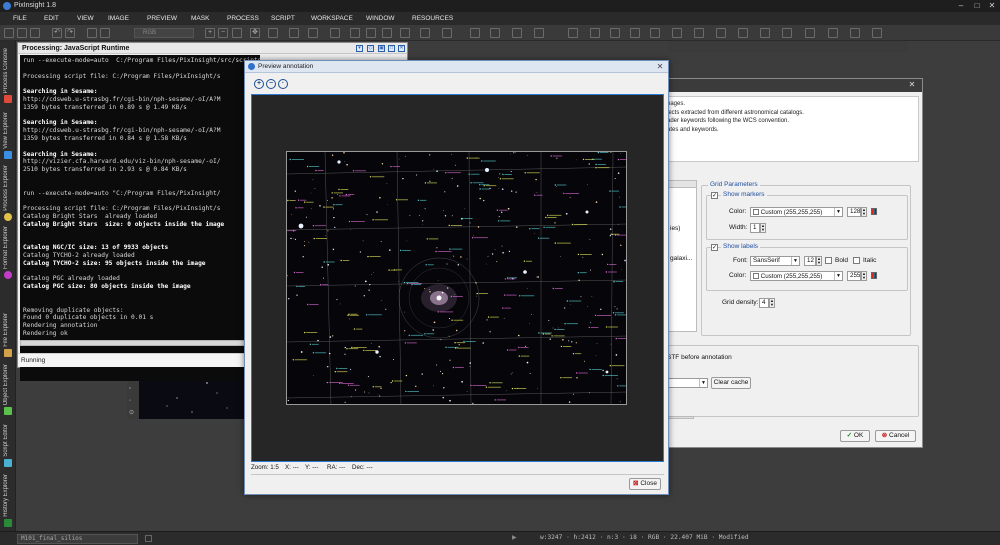 Image resolution: width=1000 pixels, height=545 pixels. I want to click on menu-process: PROCESS, so click(243, 18).